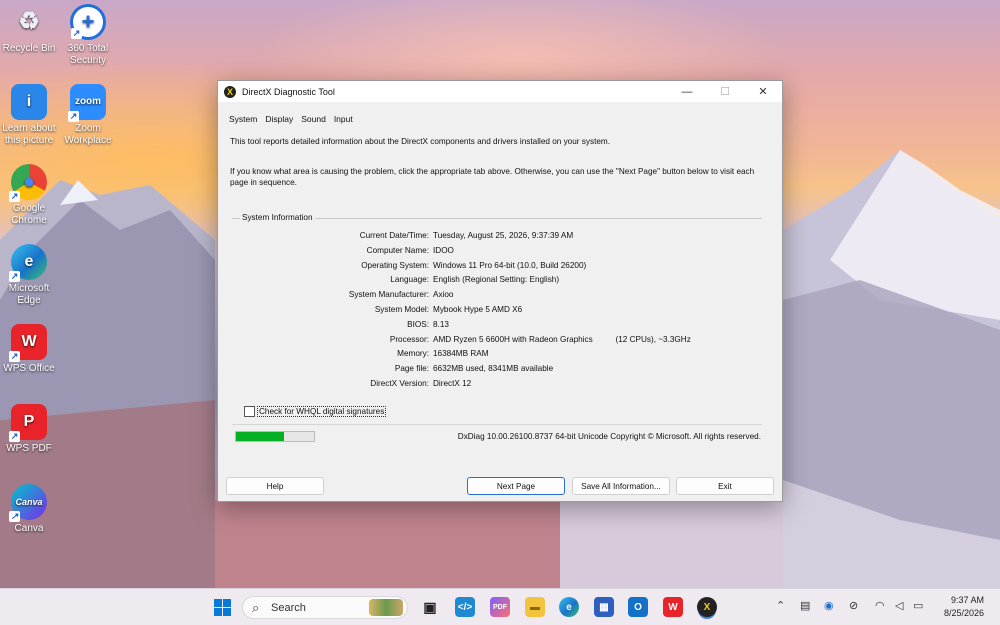 The image size is (1000, 625). What do you see at coordinates (29, 448) in the screenshot?
I see `desktop-icon-label: WPS PDF` at bounding box center [29, 448].